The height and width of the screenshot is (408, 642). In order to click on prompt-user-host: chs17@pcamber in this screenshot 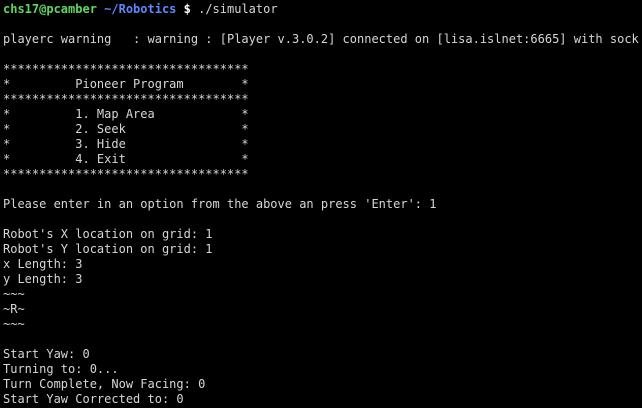, I will do `click(50, 9)`.